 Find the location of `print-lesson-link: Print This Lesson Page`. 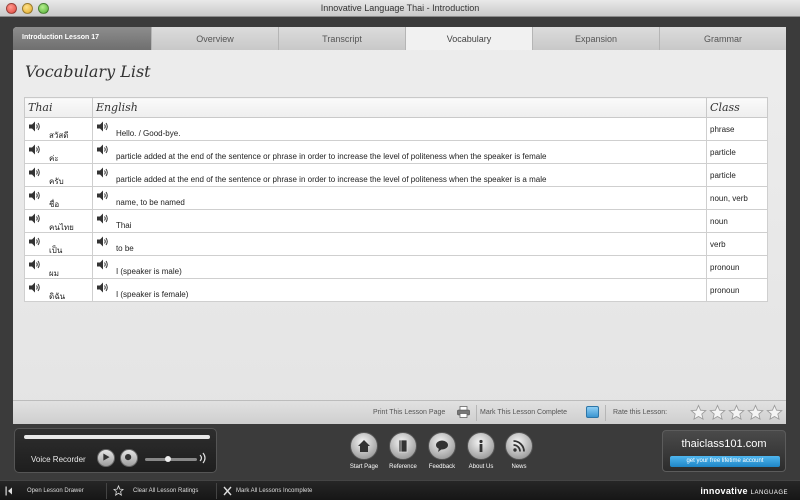

print-lesson-link: Print This Lesson Page is located at coordinates (409, 412).